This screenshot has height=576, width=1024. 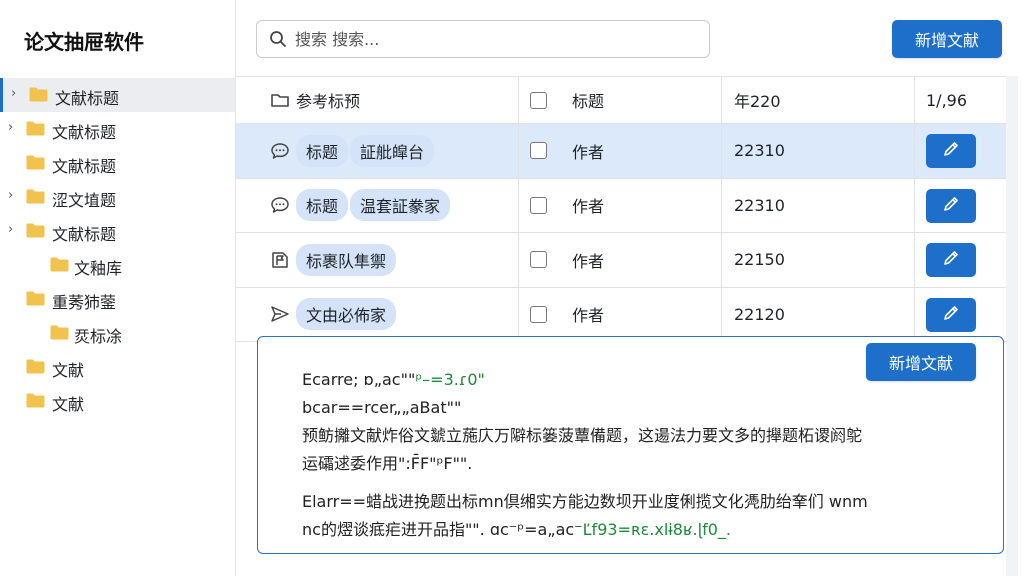 I want to click on tag-pill: 文由必佈家, so click(x=346, y=314).